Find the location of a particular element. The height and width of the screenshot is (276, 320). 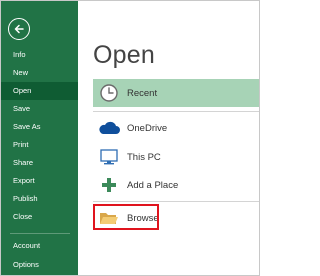

place-label: OneDrive is located at coordinates (147, 128).